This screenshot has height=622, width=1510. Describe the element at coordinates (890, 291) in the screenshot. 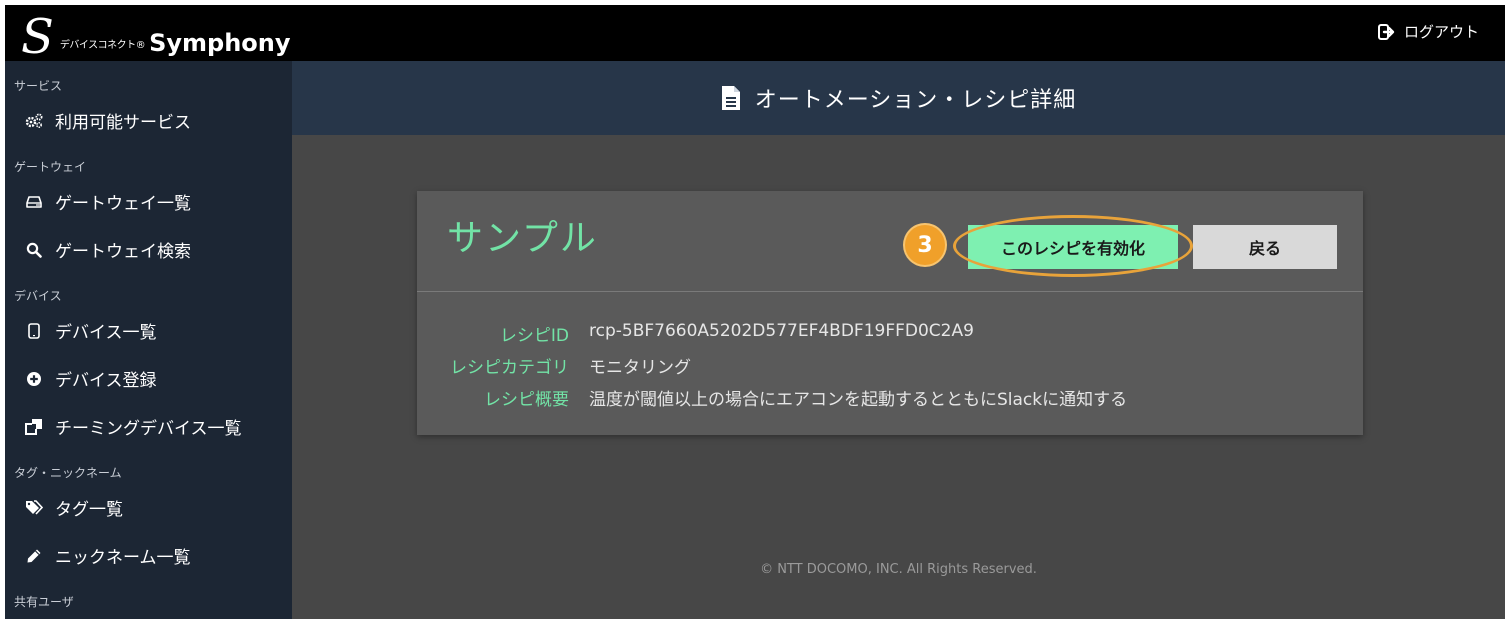

I see `card-divider` at that location.